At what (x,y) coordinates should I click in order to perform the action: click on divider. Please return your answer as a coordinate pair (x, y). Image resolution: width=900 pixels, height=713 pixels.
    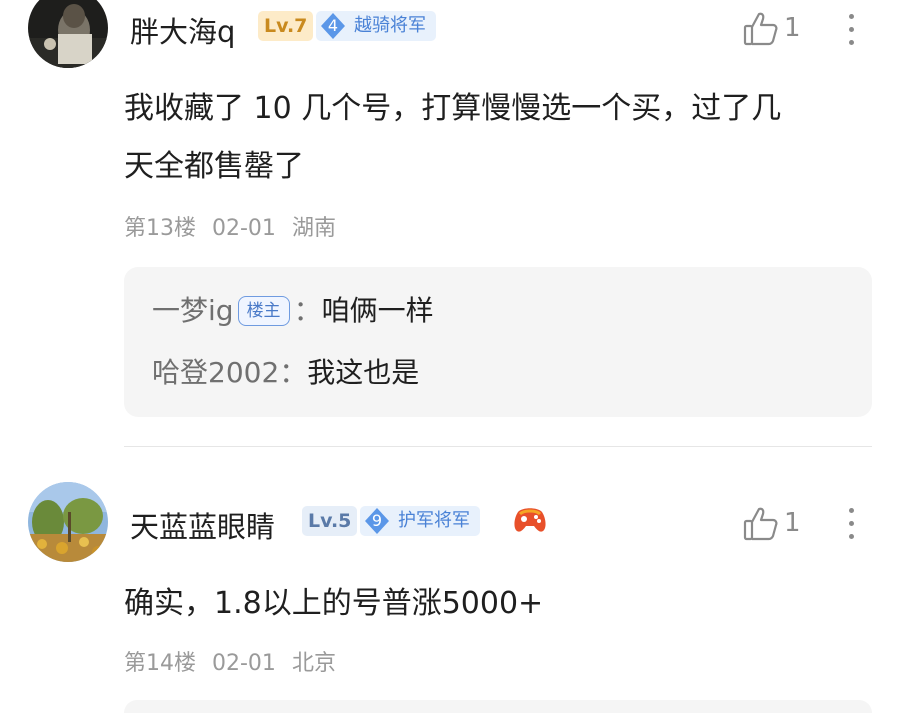
    Looking at the image, I should click on (498, 446).